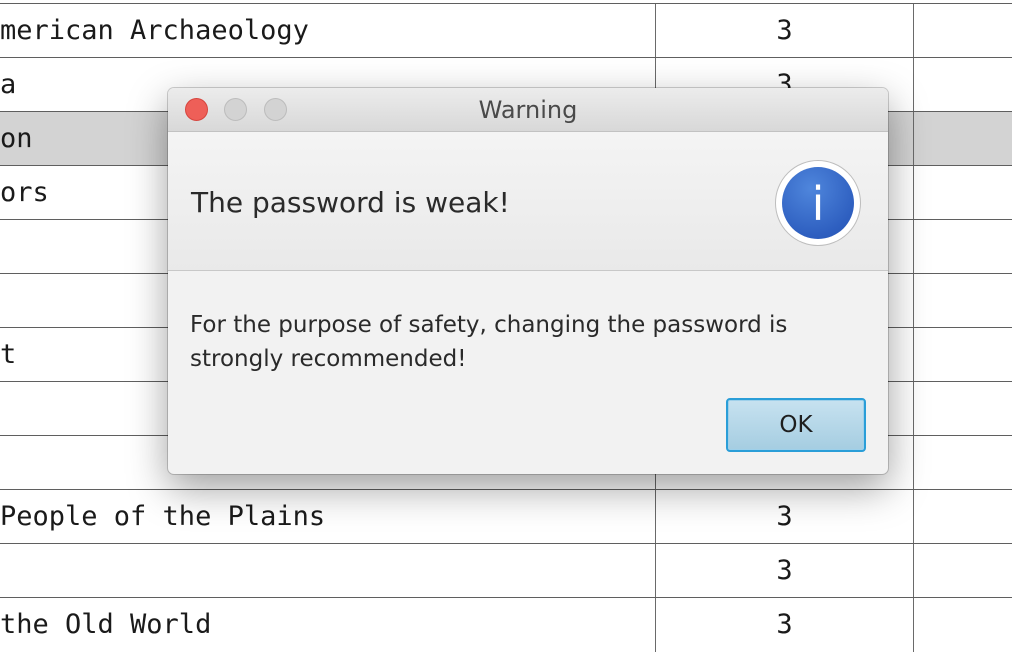 This screenshot has height=652, width=1012. What do you see at coordinates (350, 202) in the screenshot?
I see `dialog-header-text: The password is weak!` at bounding box center [350, 202].